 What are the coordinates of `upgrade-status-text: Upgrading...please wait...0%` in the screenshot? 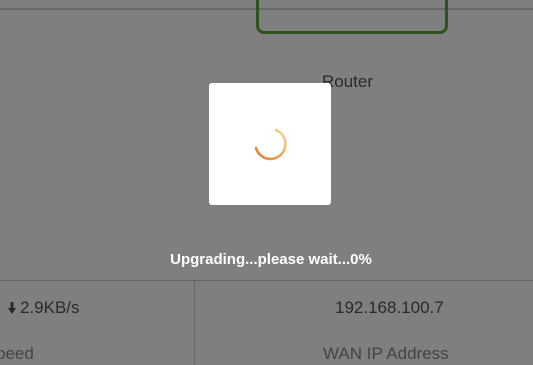 It's located at (271, 259).